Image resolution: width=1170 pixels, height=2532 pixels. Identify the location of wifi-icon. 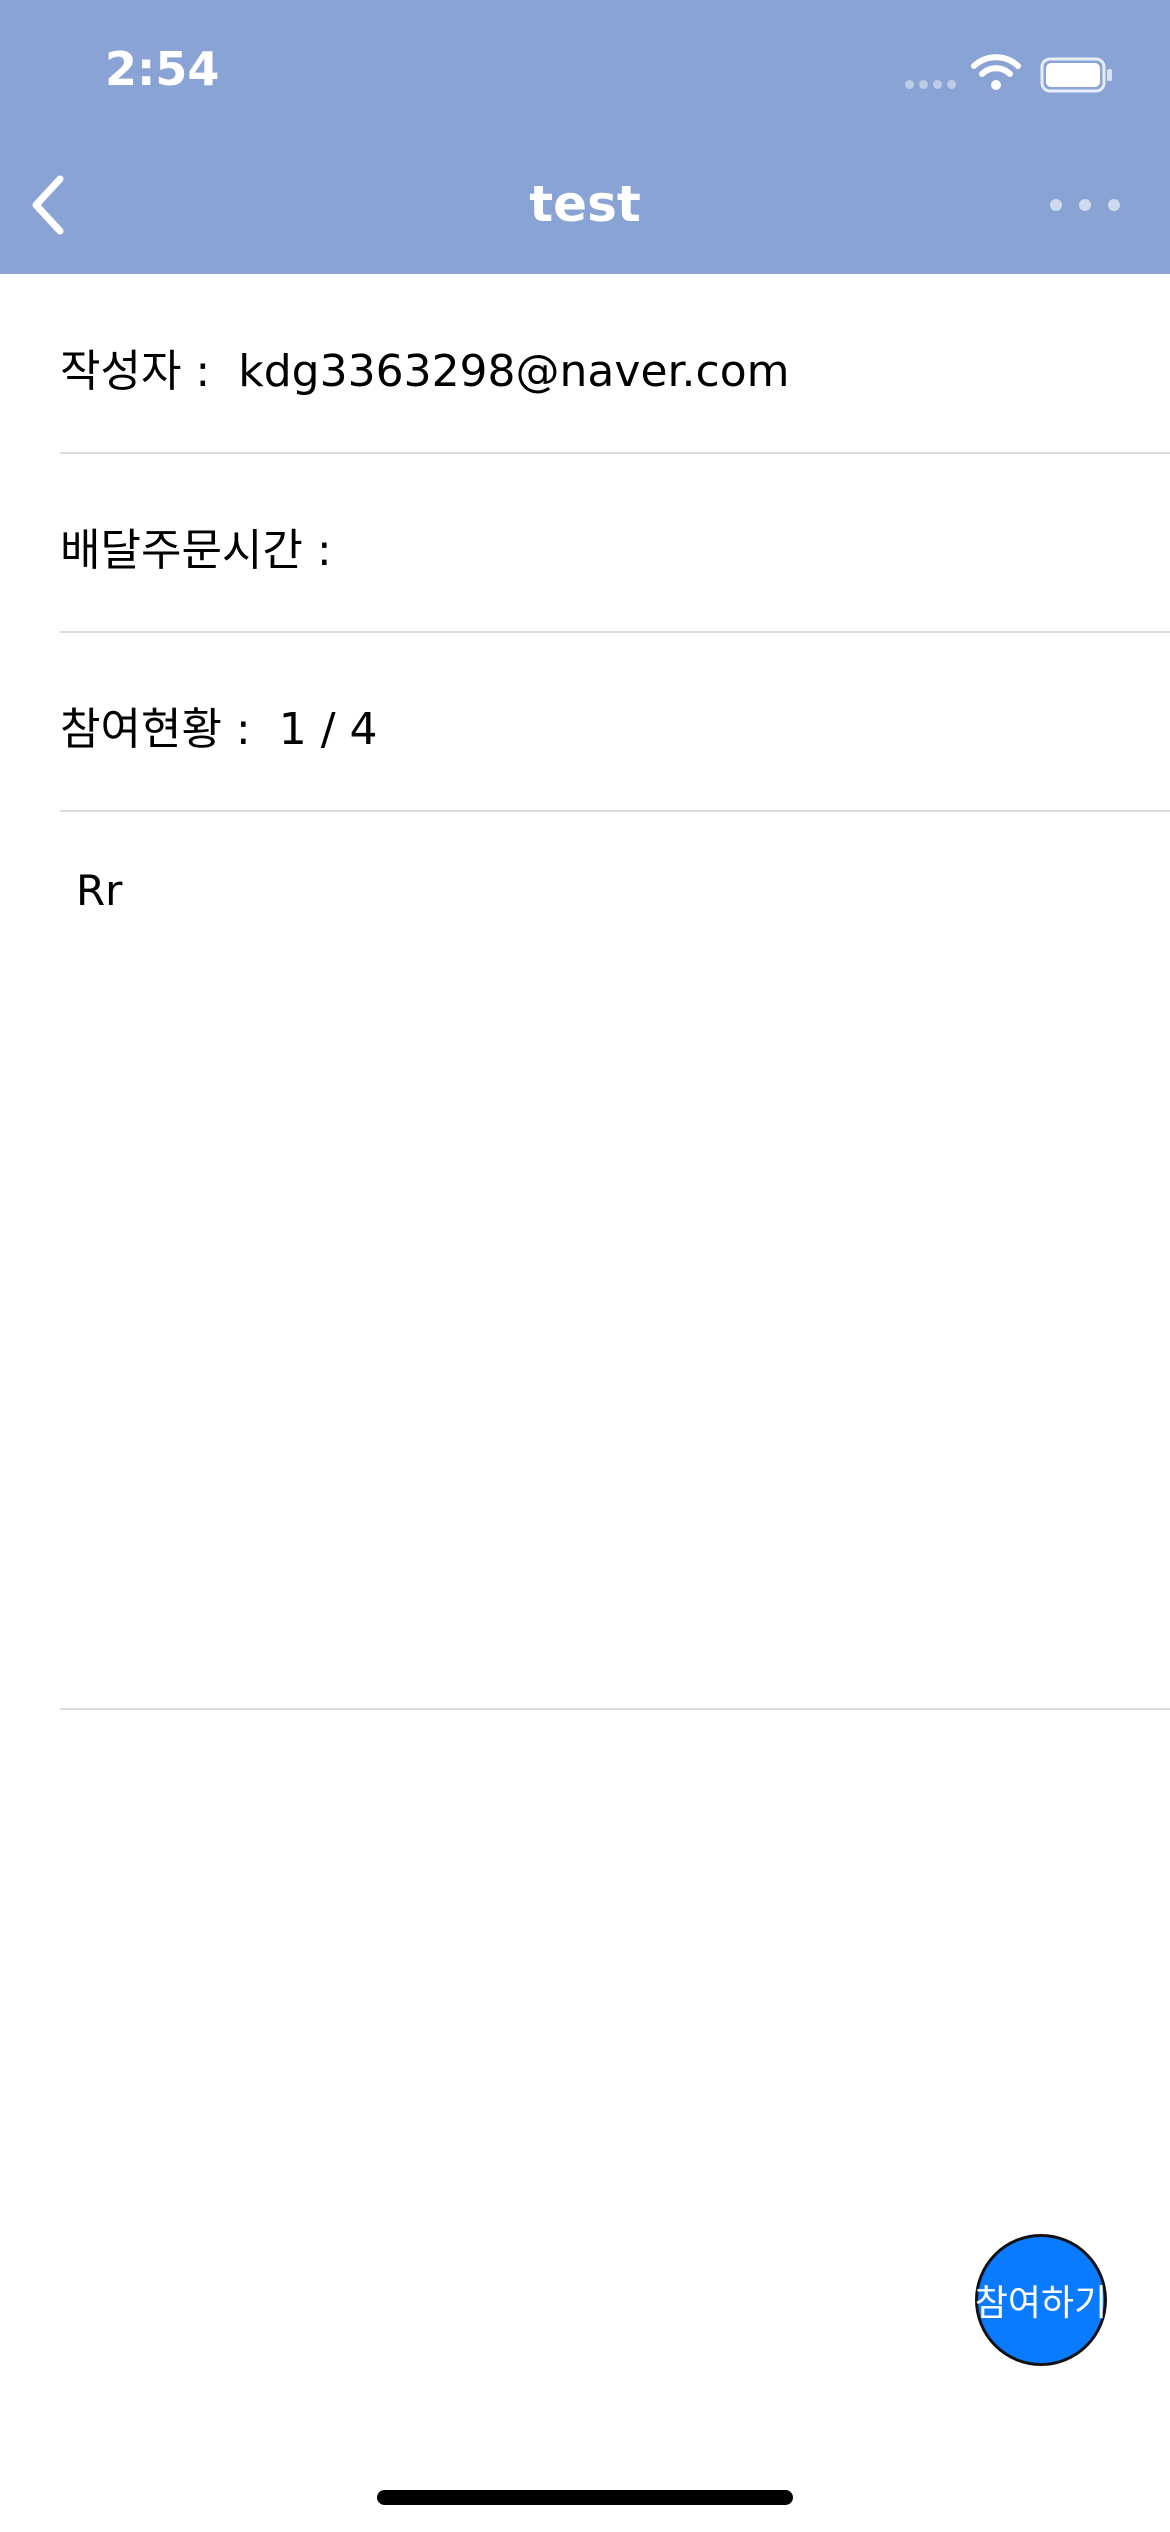
(996, 72).